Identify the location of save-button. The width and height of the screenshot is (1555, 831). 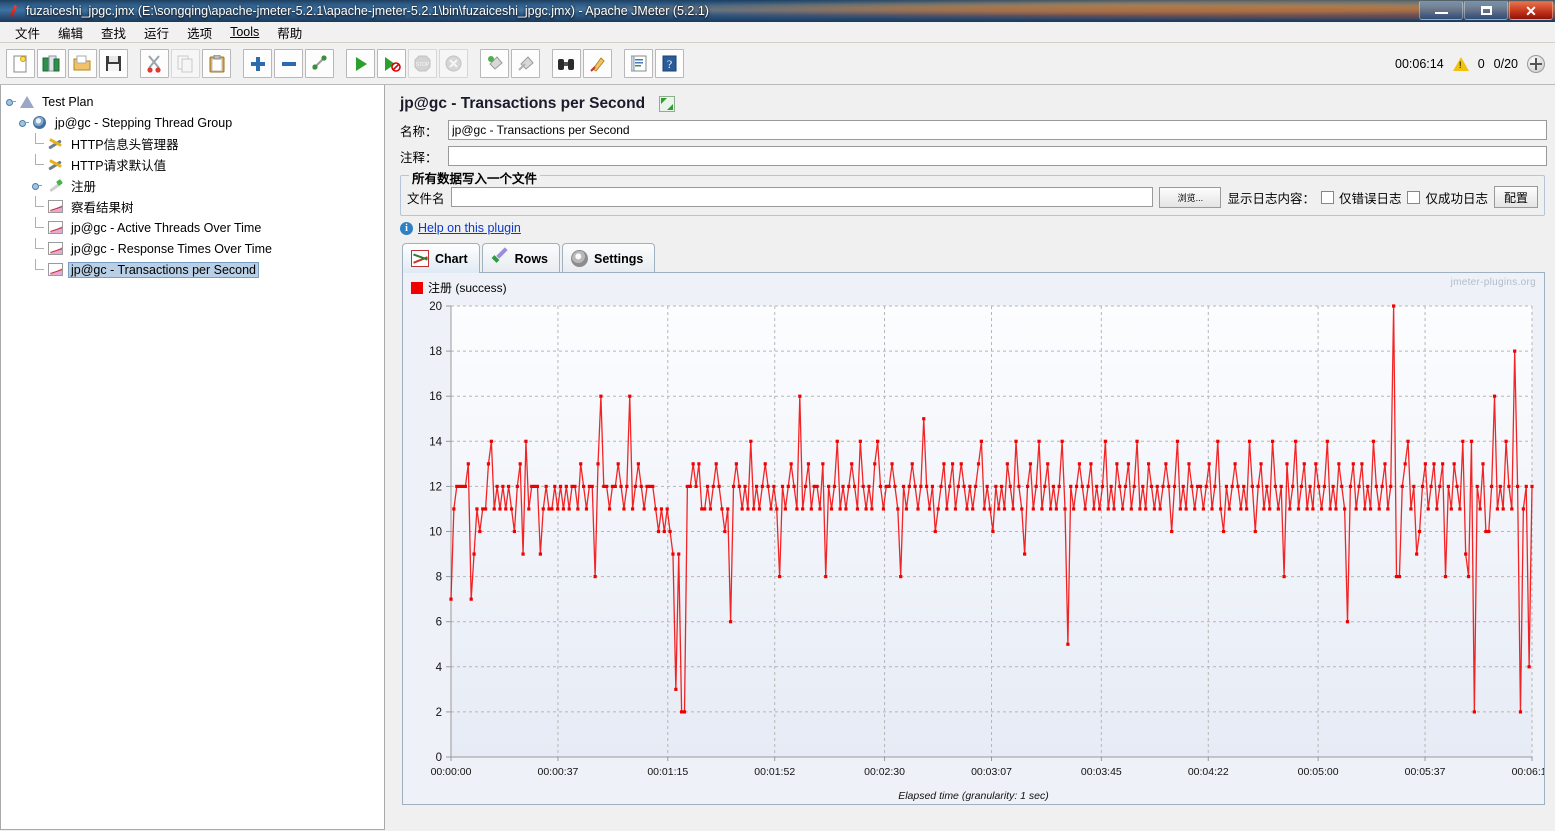
(113, 63).